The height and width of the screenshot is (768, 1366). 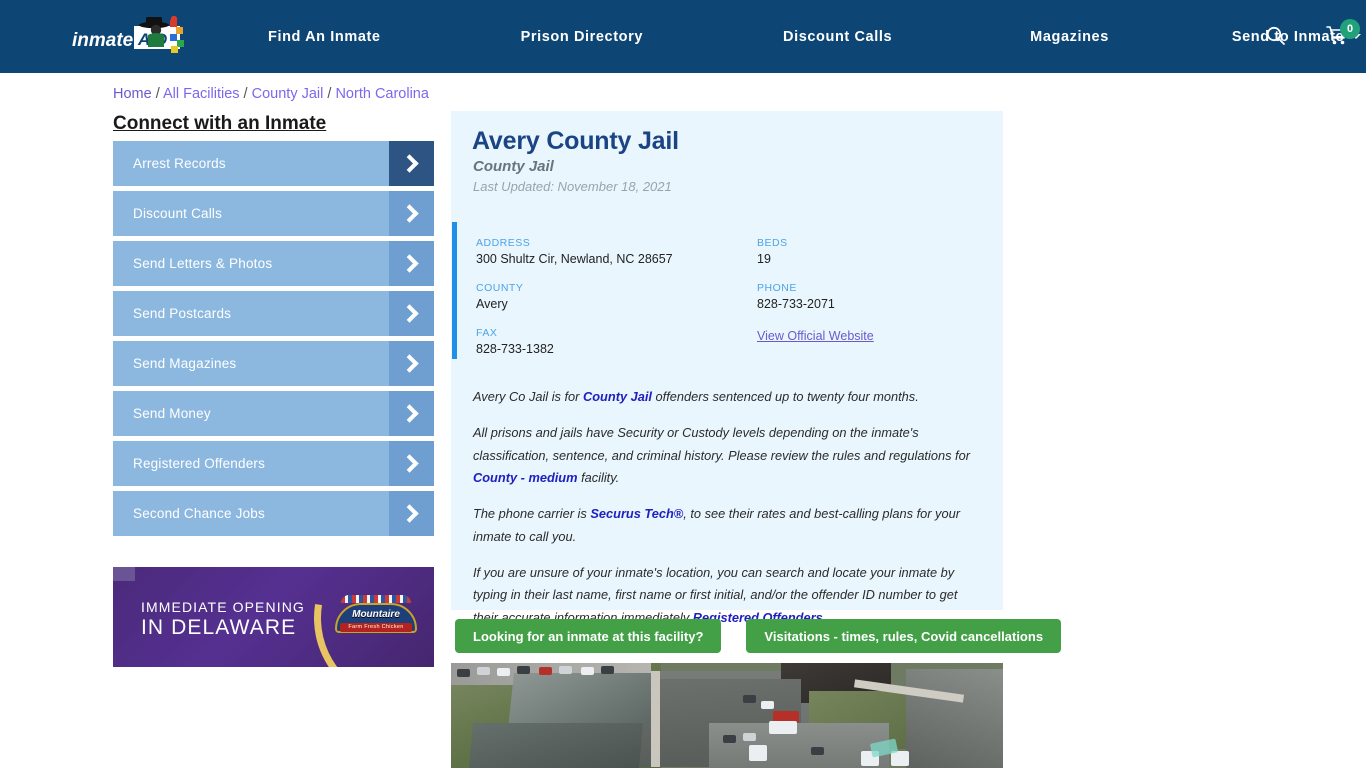 I want to click on sidebar-item-send-postcards: Send Postcards, so click(x=273, y=313).